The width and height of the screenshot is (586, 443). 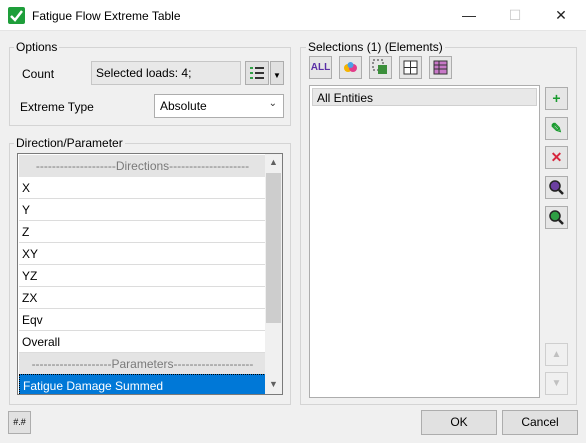 I want to click on list-item: YZ, so click(x=142, y=276).